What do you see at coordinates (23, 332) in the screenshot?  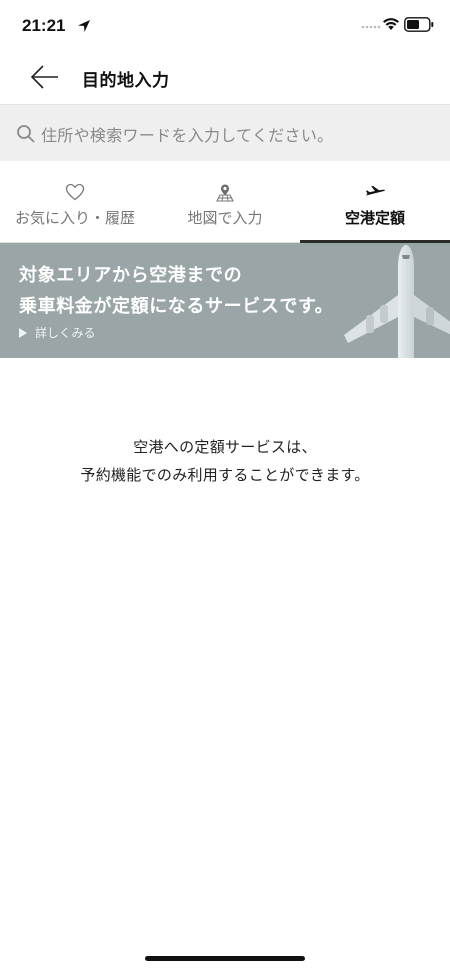 I see `play-triangle-icon` at bounding box center [23, 332].